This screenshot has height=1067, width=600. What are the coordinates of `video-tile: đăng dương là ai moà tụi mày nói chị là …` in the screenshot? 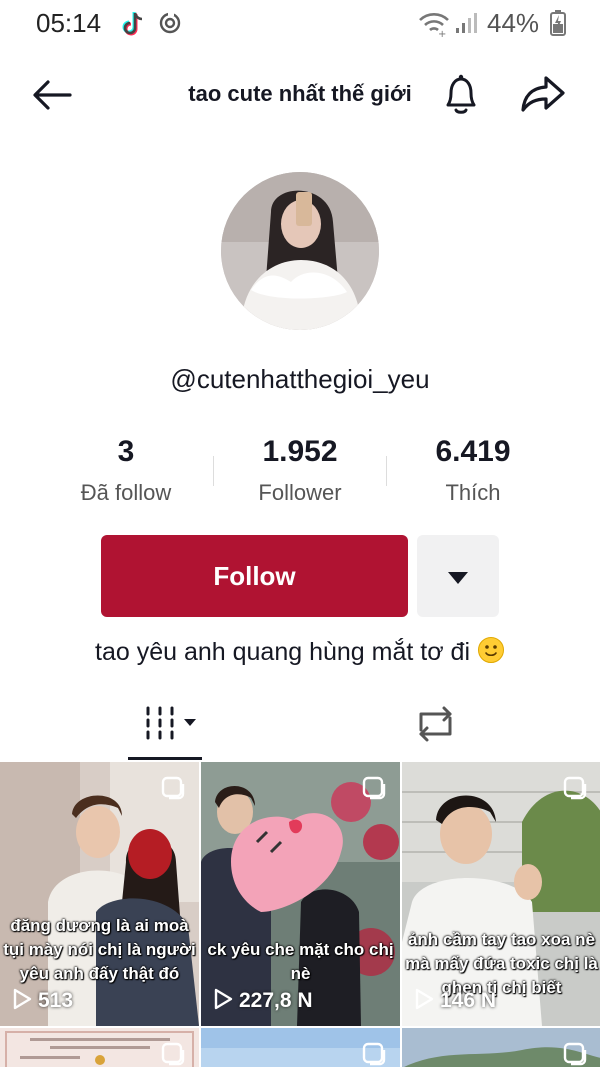 It's located at (99, 894).